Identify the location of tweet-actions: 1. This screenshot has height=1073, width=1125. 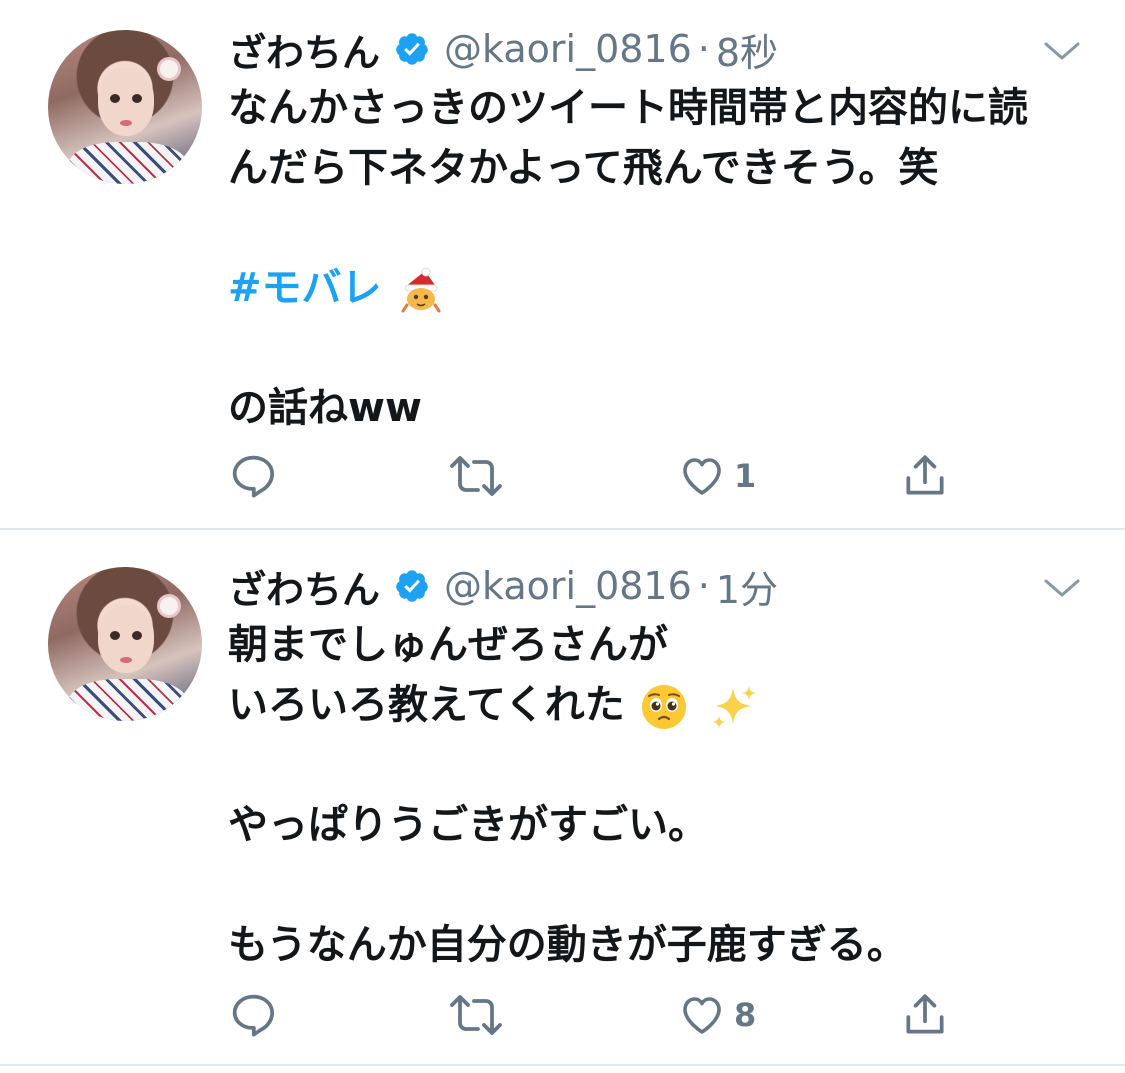
(608, 476).